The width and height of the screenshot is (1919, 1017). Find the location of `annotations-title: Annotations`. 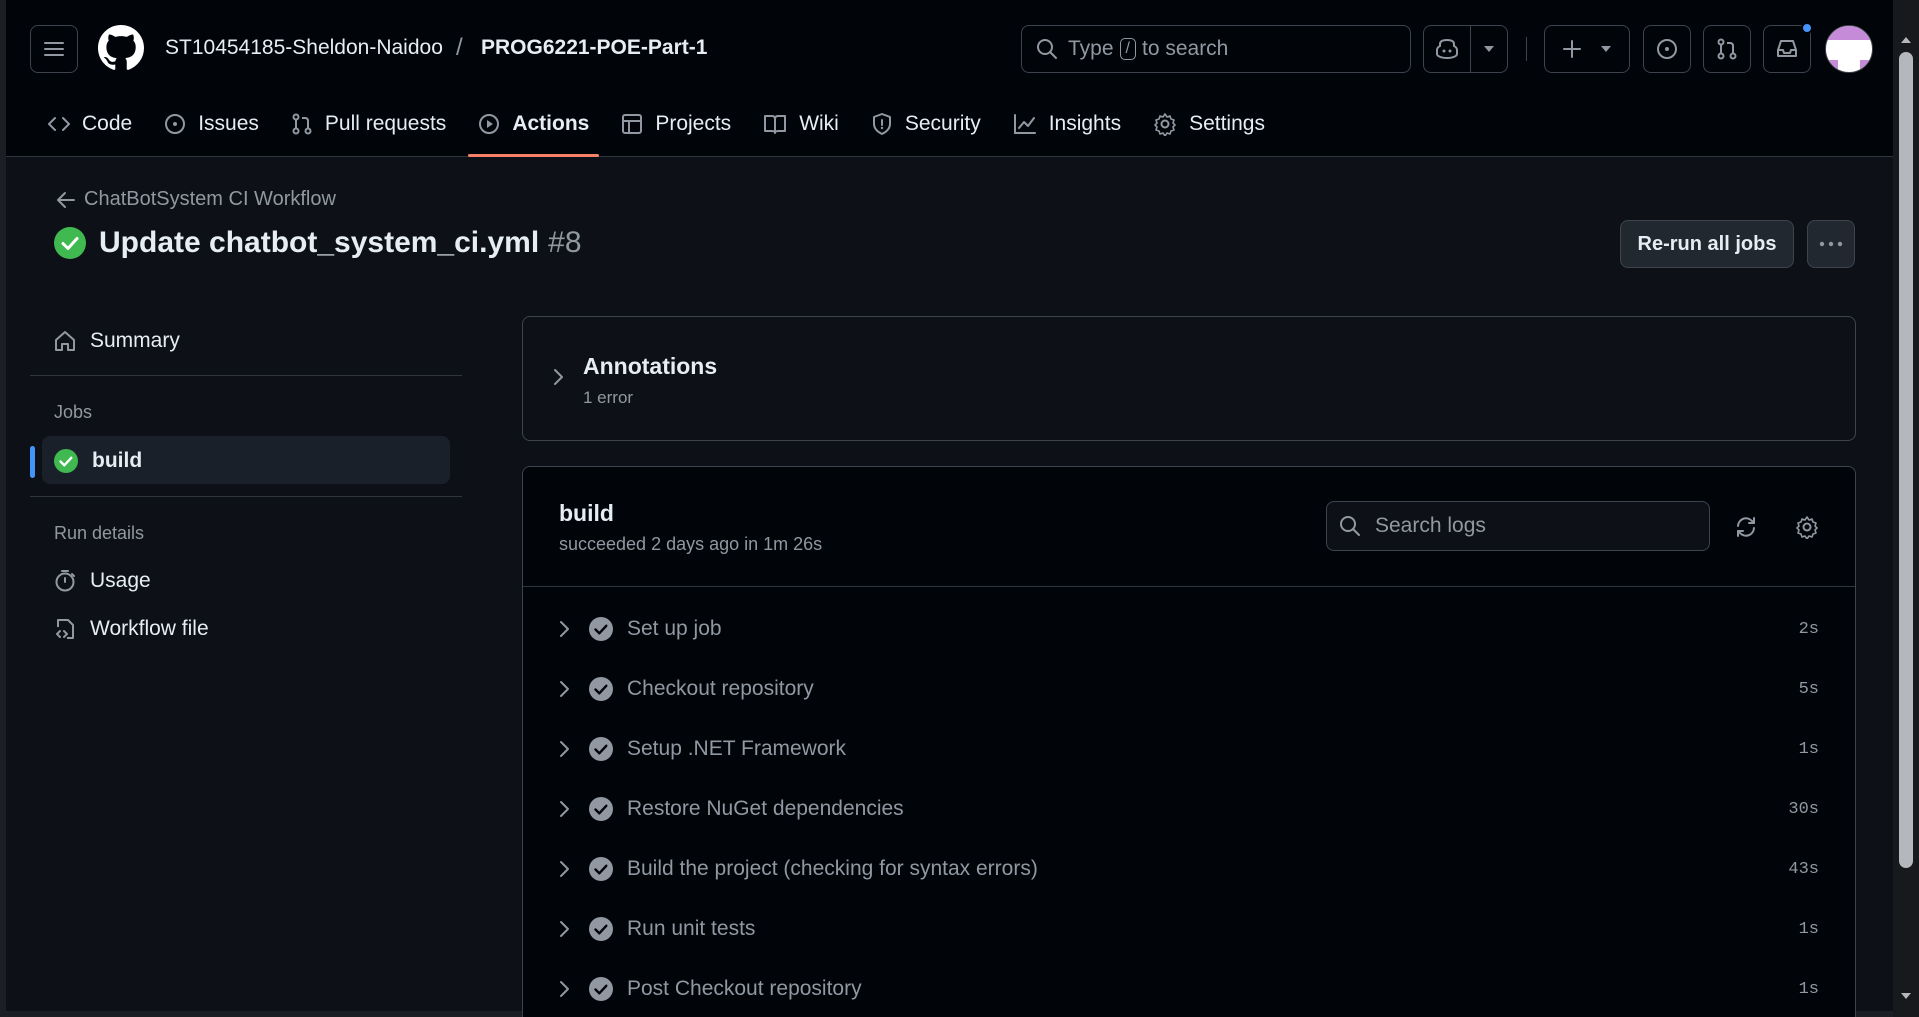

annotations-title: Annotations is located at coordinates (650, 366).